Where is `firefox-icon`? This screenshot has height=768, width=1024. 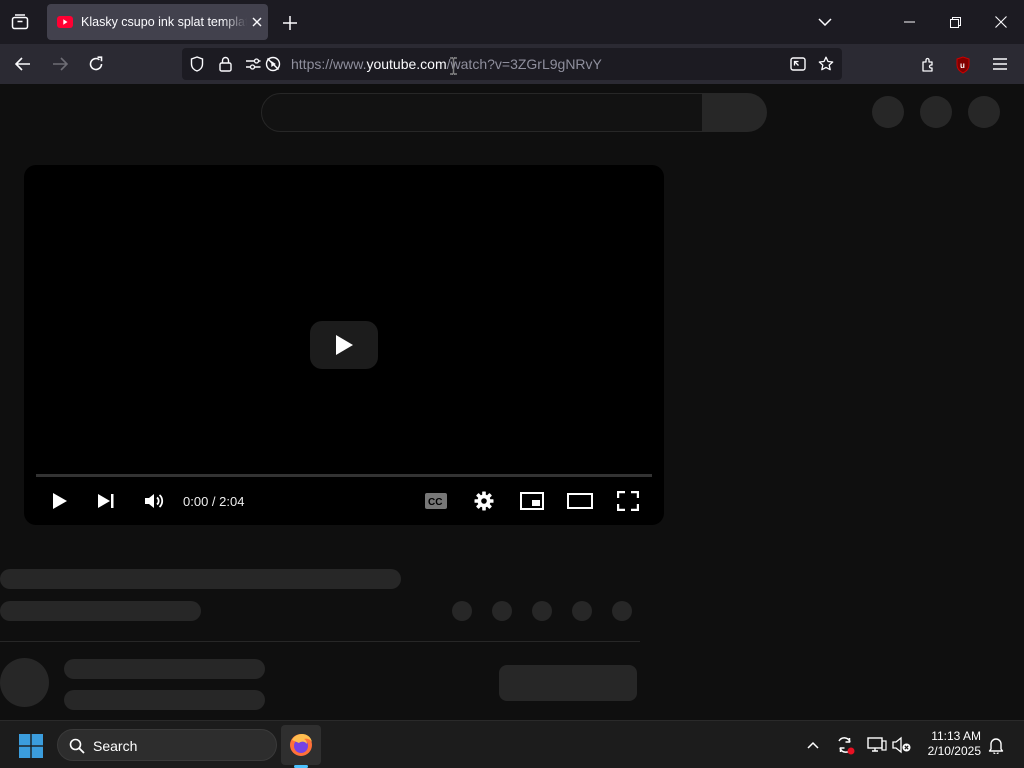 firefox-icon is located at coordinates (301, 745).